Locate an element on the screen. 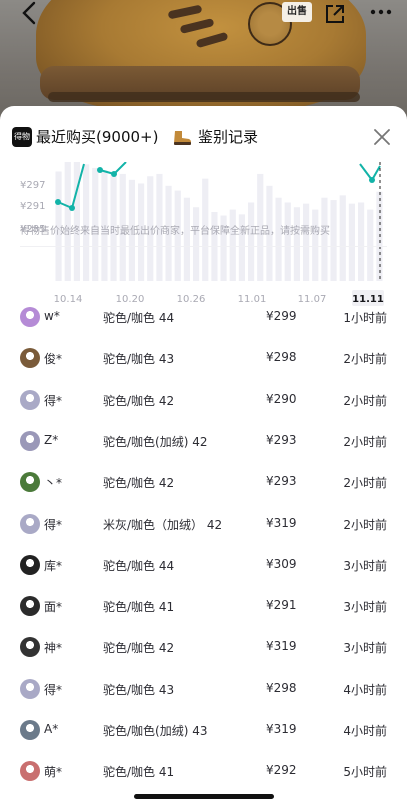 Image resolution: width=407 pixels, height=800 pixels. purchase-row: 得* 驼色/咖色 42 ¥290 2小时前 is located at coordinates (203, 400).